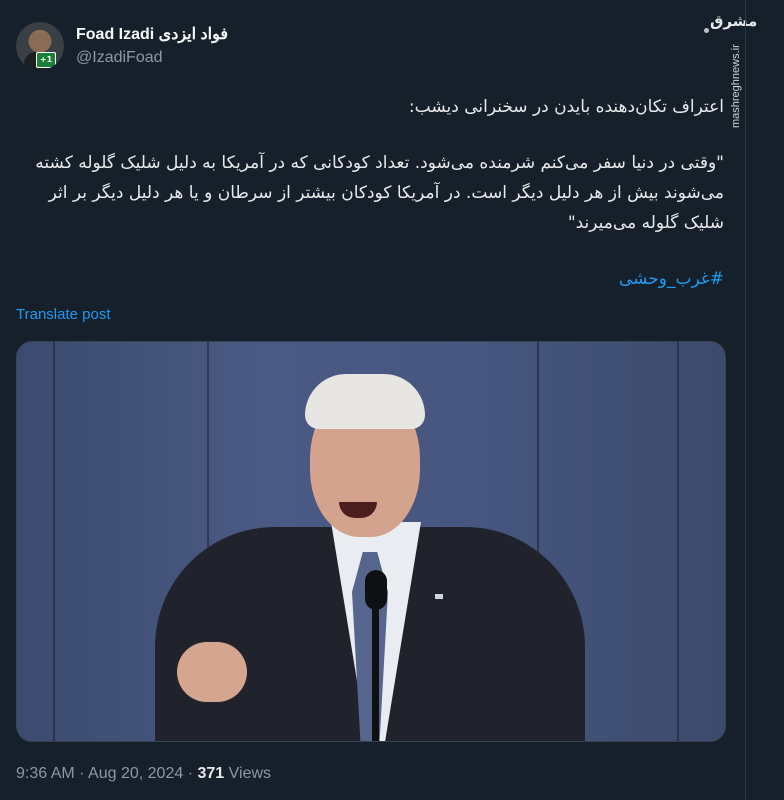 The height and width of the screenshot is (800, 784). Describe the element at coordinates (152, 34) in the screenshot. I see `author-name: Foad Izadi فواد ایزدی` at that location.